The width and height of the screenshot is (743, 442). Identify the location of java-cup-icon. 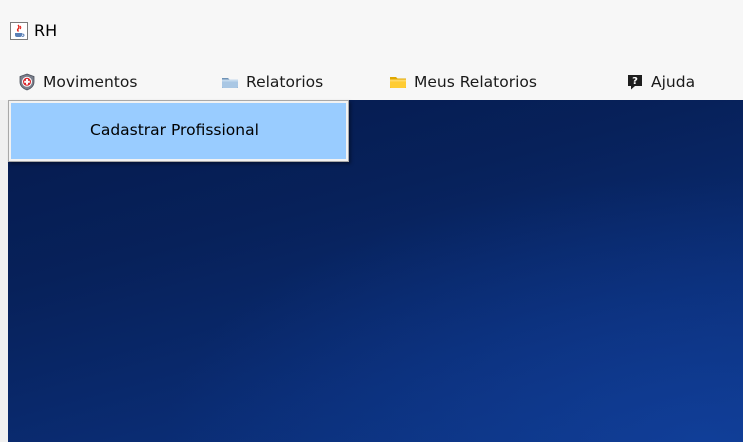
(19, 31).